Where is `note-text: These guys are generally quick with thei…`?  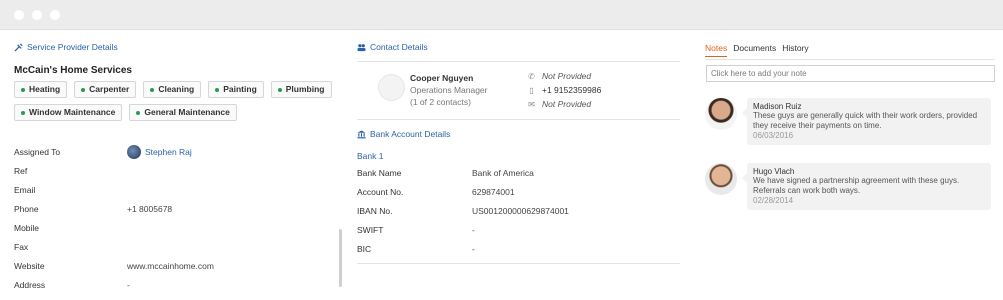
note-text: These guys are generally quick with thei… is located at coordinates (865, 120).